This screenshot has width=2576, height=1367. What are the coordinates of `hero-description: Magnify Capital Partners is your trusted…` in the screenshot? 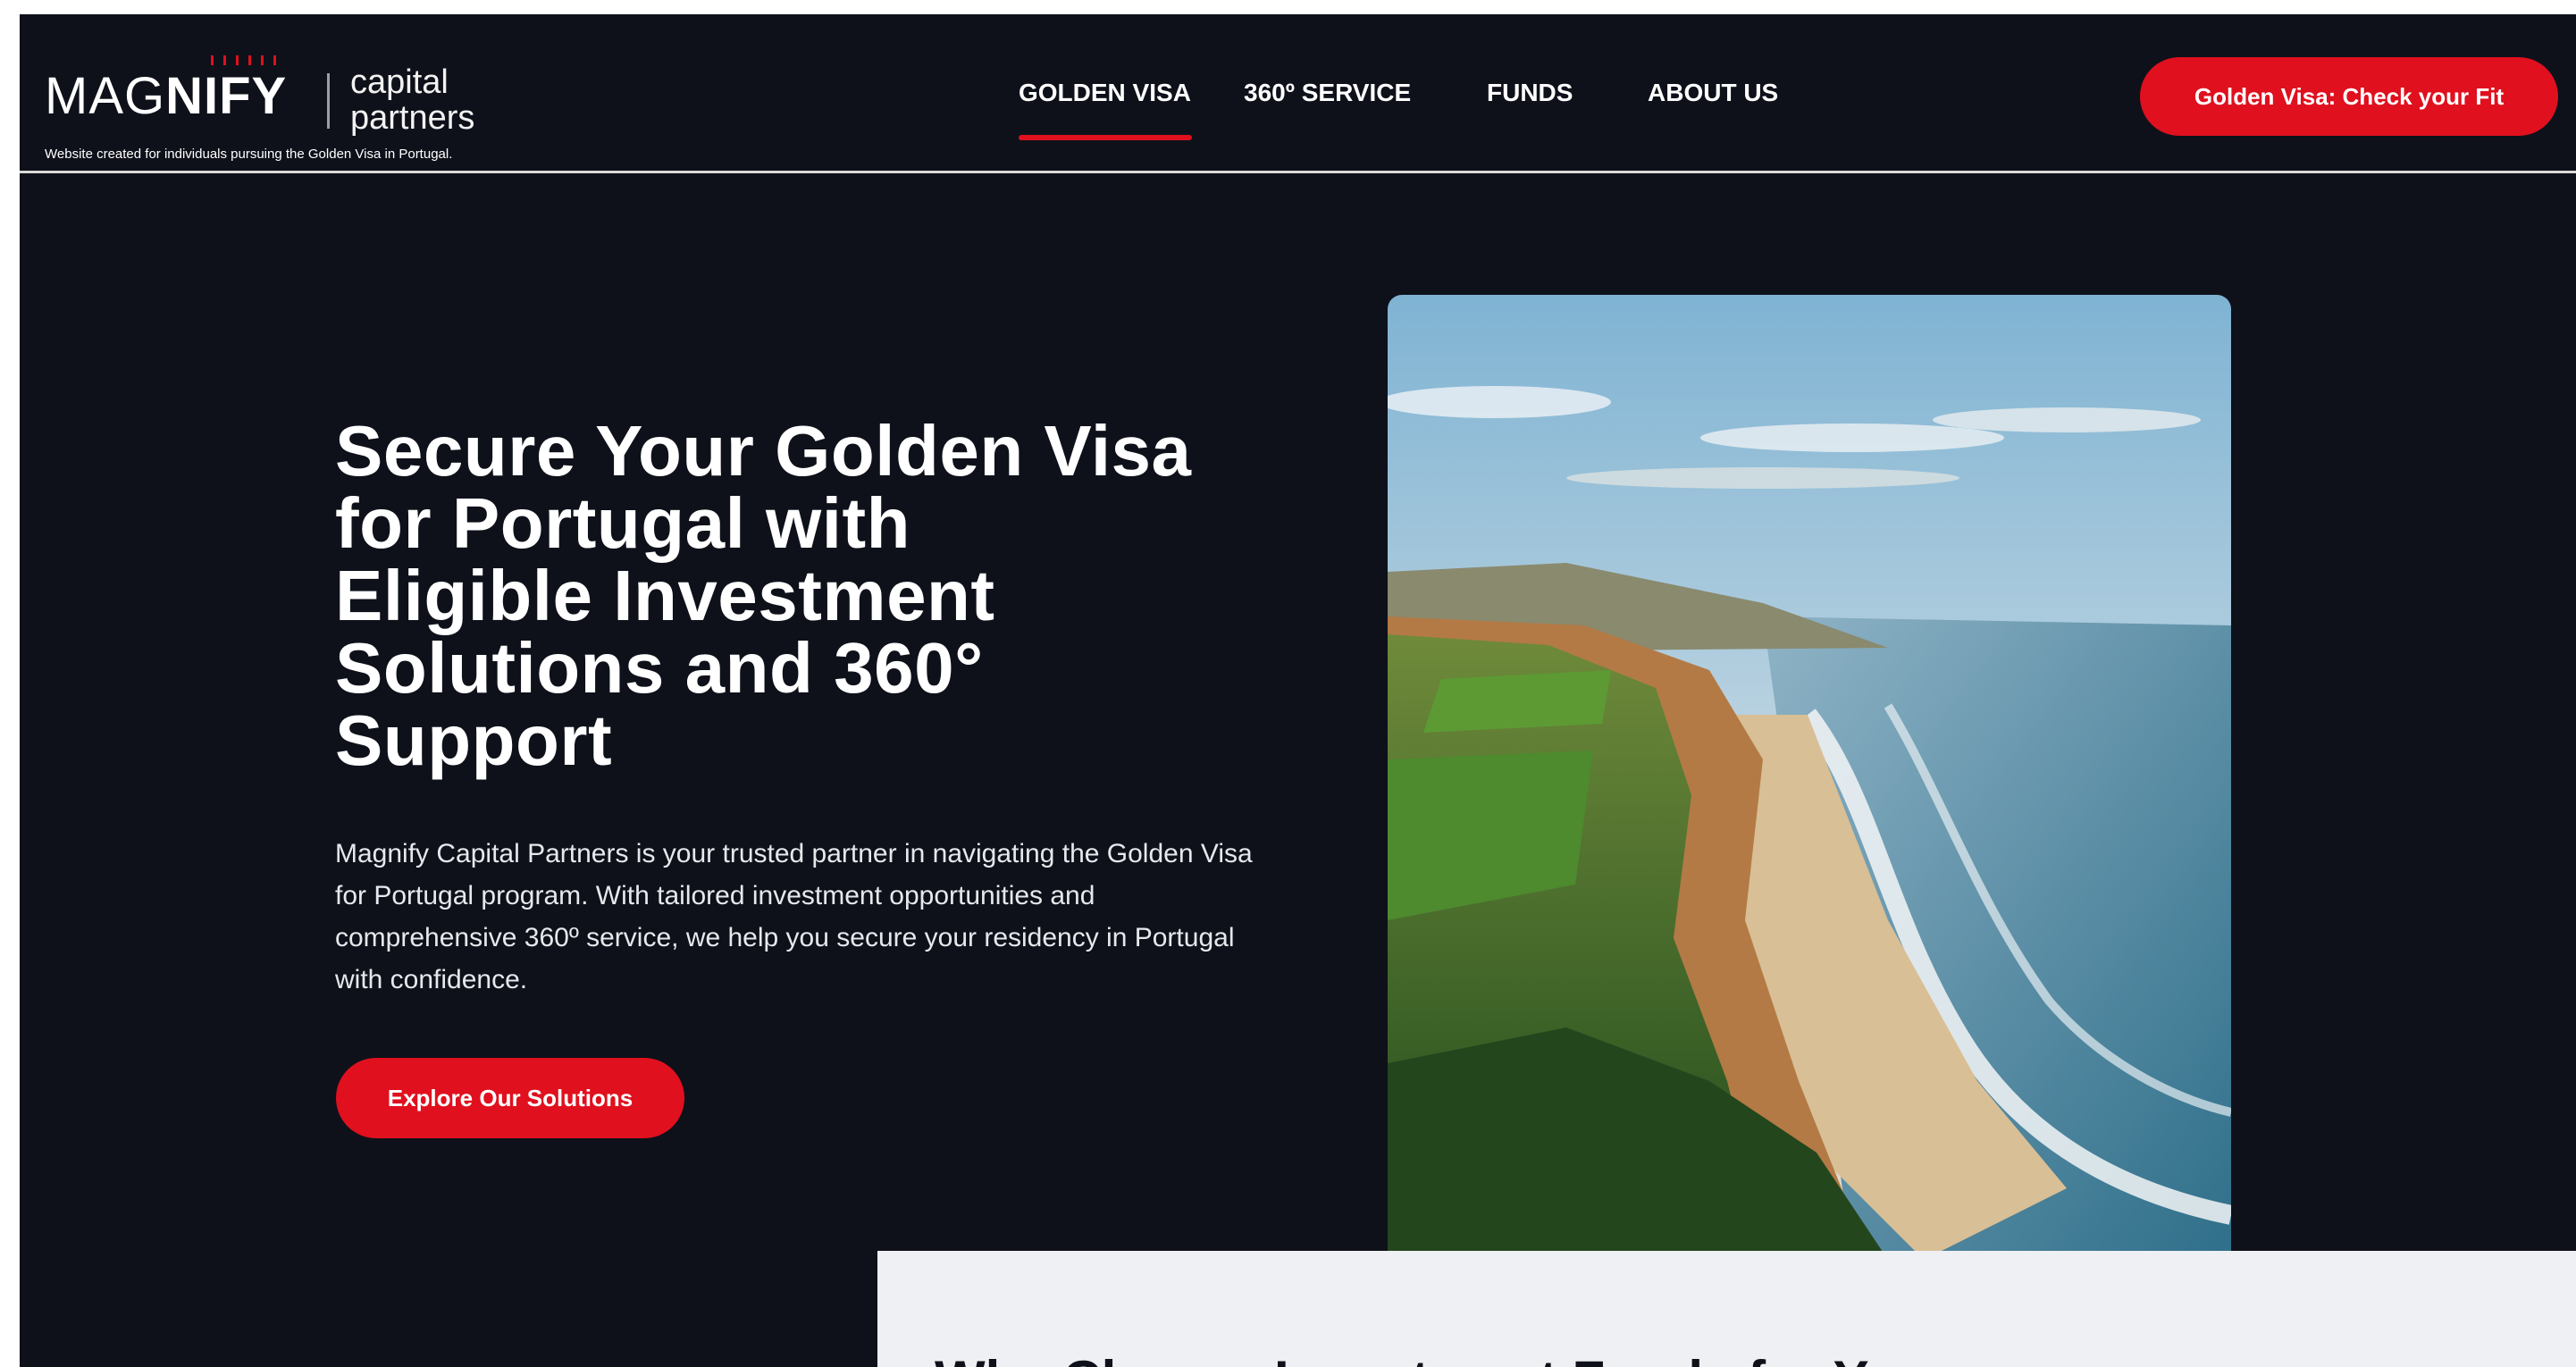 It's located at (794, 916).